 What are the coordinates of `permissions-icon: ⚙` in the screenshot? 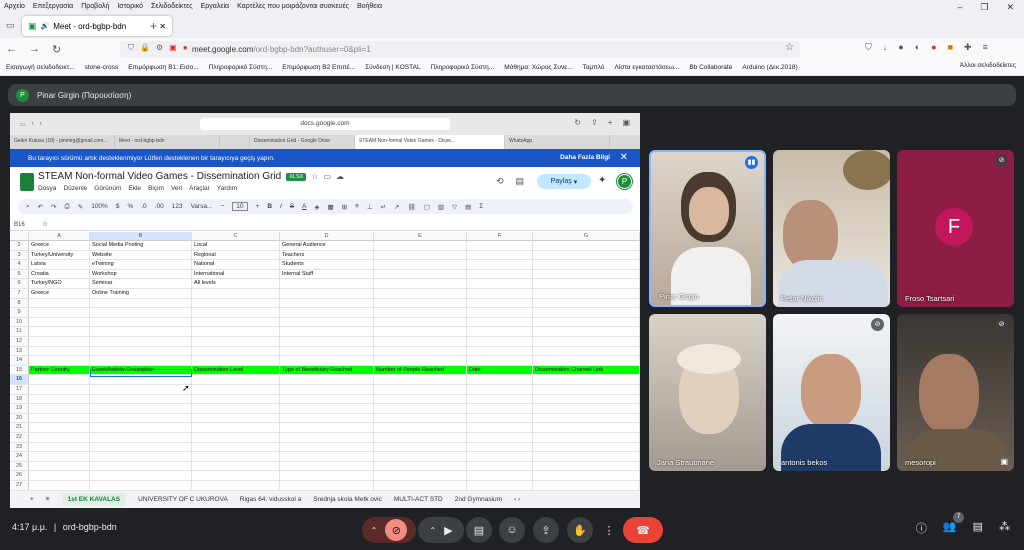 It's located at (159, 48).